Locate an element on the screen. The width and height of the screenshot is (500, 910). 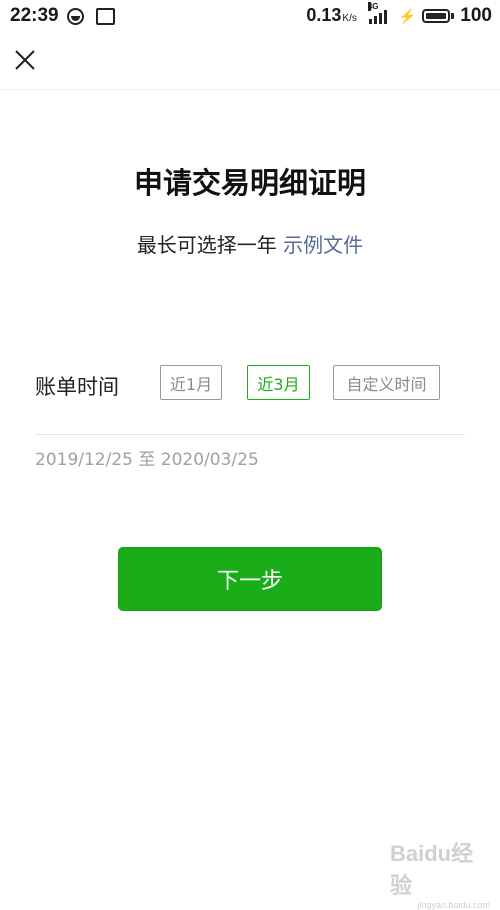
bill-time-label: 账单时间 is located at coordinates (77, 386).